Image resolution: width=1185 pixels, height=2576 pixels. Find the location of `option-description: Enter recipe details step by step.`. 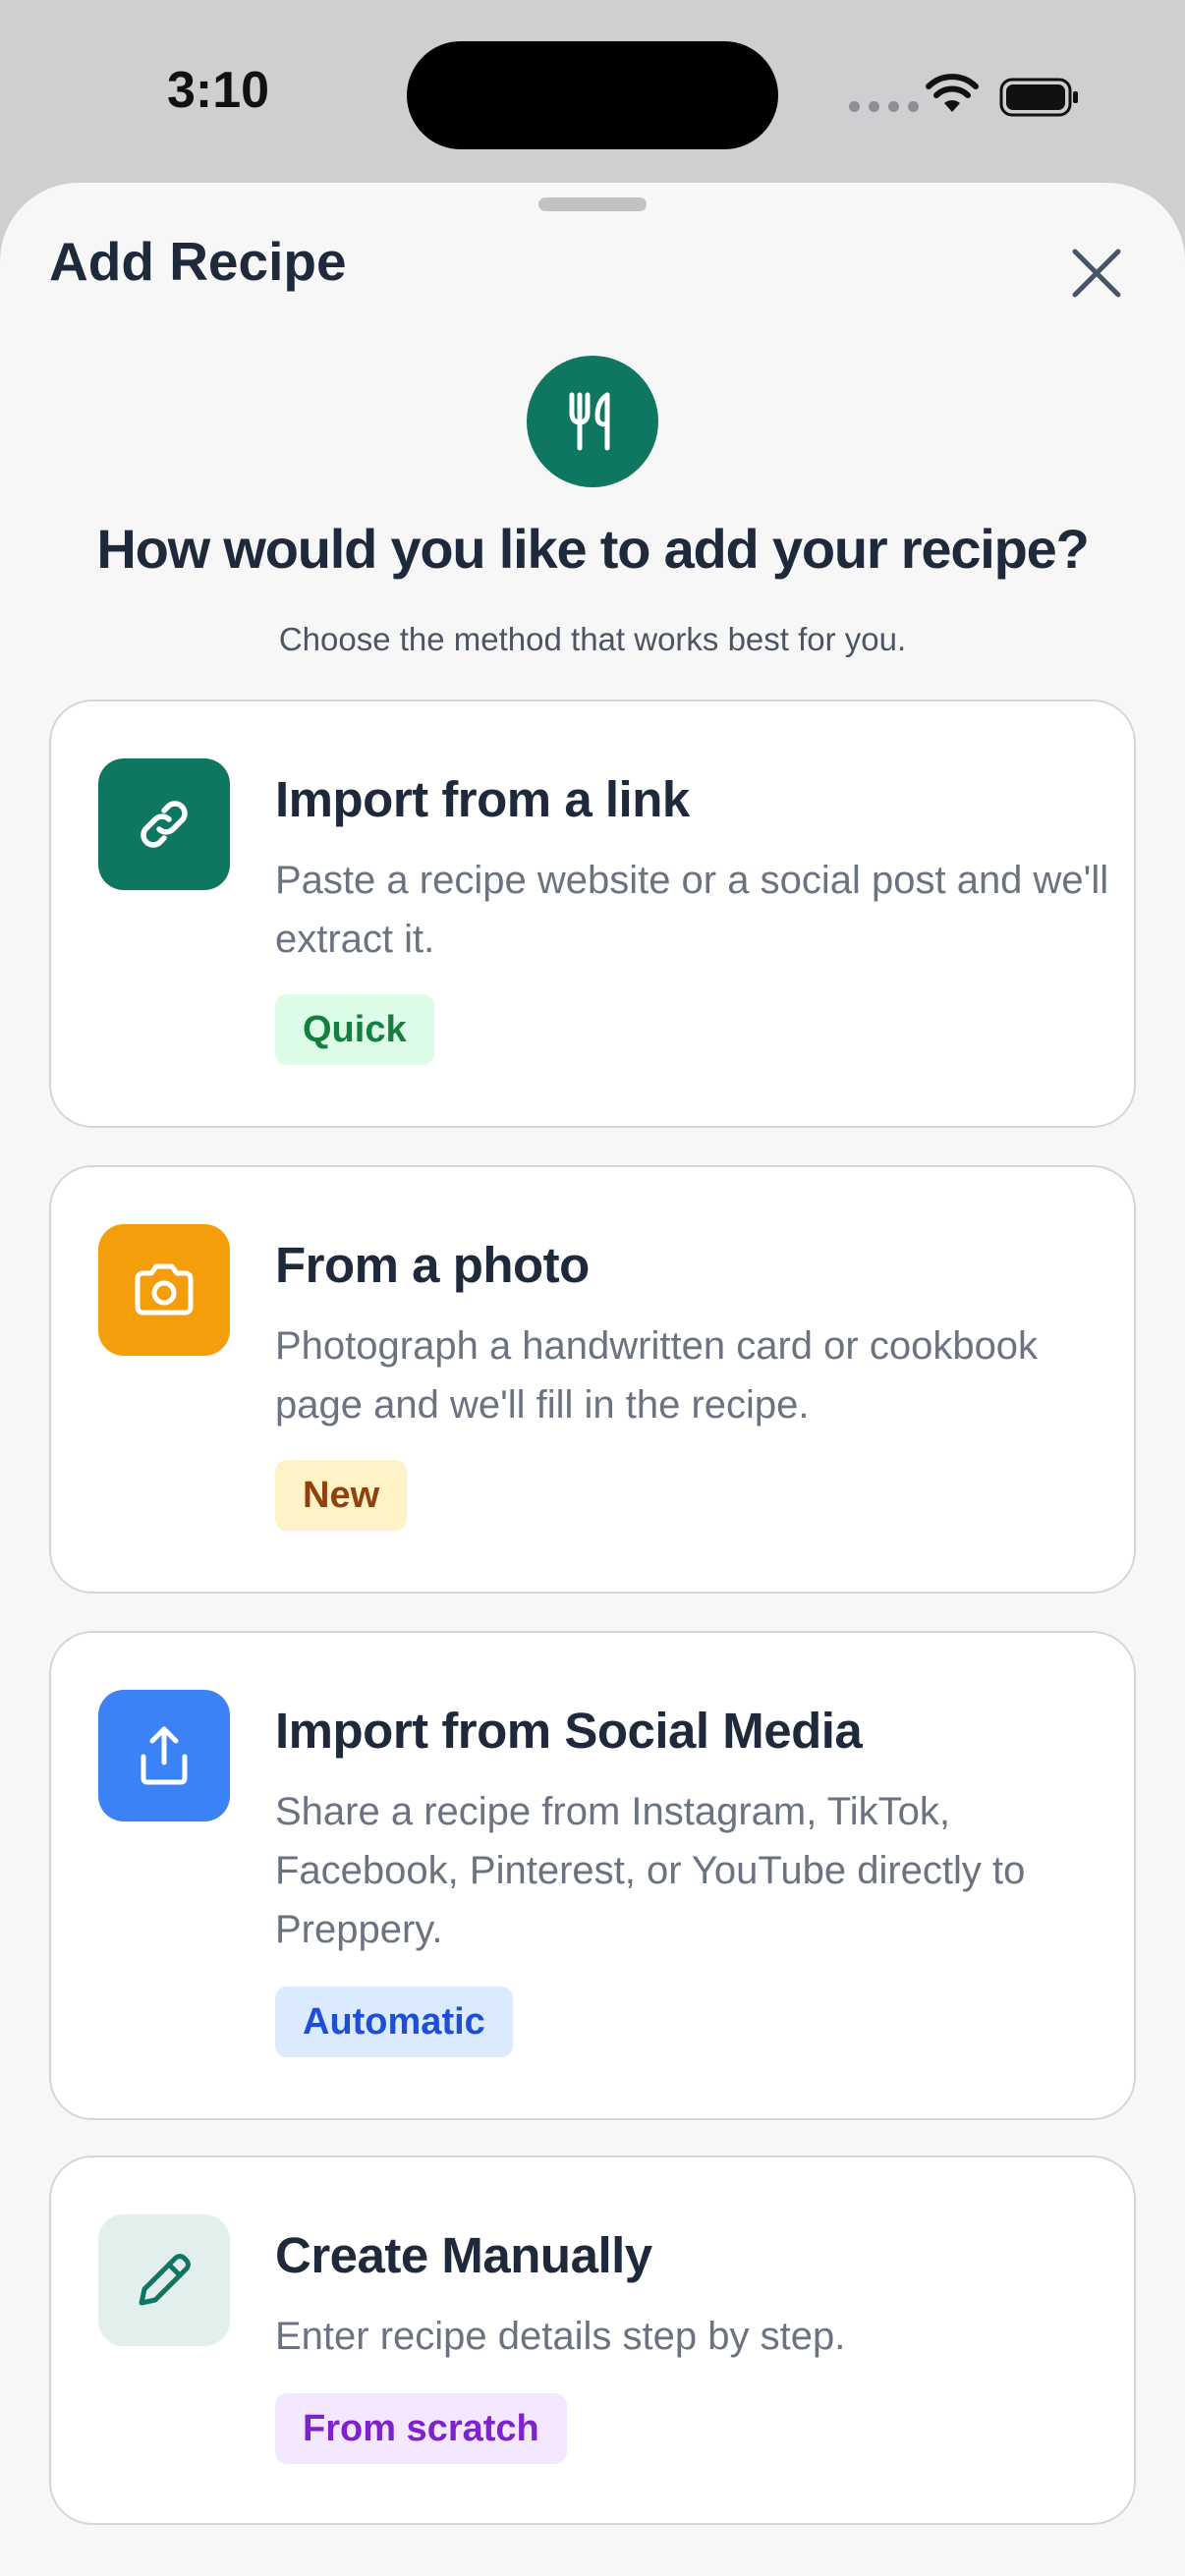

option-description: Enter recipe details step by step. is located at coordinates (561, 2336).